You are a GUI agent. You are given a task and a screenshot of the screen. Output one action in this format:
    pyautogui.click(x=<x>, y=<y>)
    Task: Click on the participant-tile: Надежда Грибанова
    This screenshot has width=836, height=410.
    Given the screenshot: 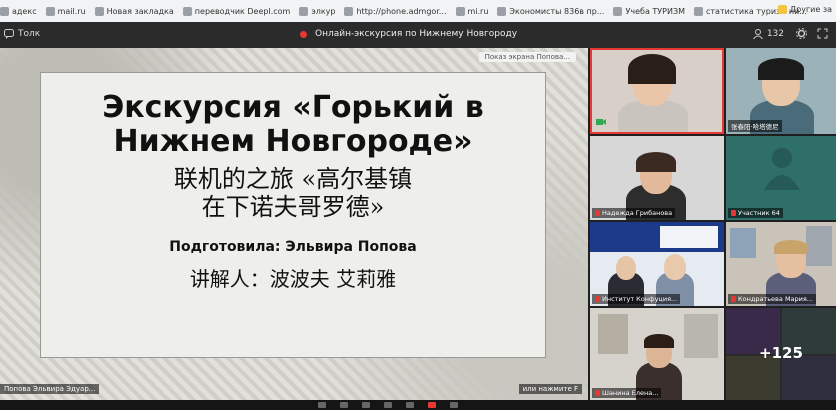 What is the action you would take?
    pyautogui.click(x=657, y=178)
    